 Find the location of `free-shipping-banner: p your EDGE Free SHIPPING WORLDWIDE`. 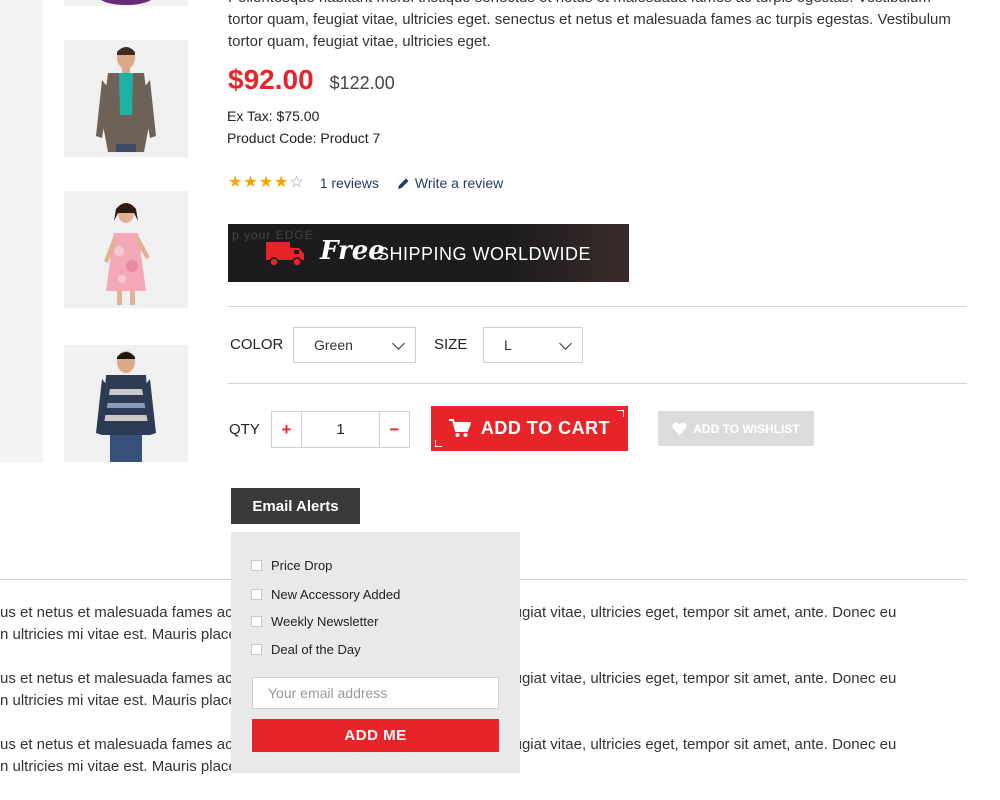

free-shipping-banner: p your EDGE Free SHIPPING WORLDWIDE is located at coordinates (428, 253).